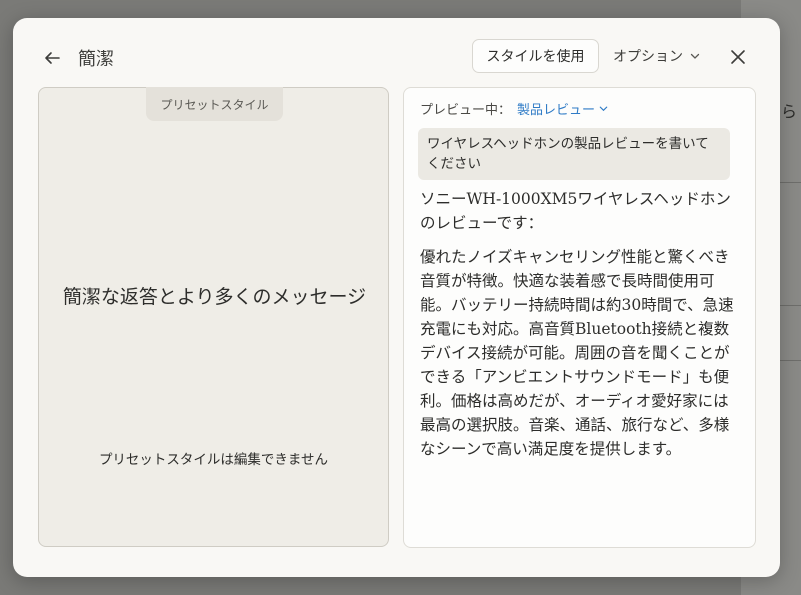 This screenshot has width=801, height=595. I want to click on close-icon, so click(738, 57).